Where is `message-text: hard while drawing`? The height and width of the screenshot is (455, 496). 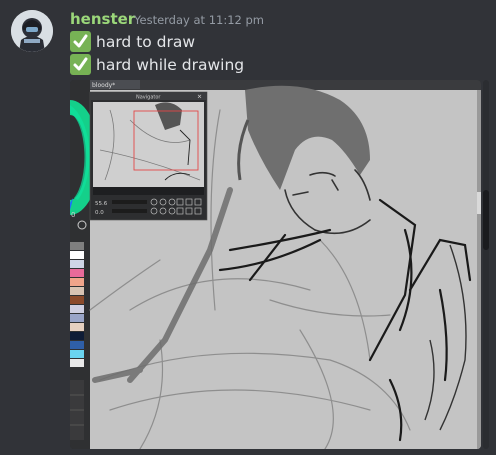
message-text: hard while drawing is located at coordinates (170, 65).